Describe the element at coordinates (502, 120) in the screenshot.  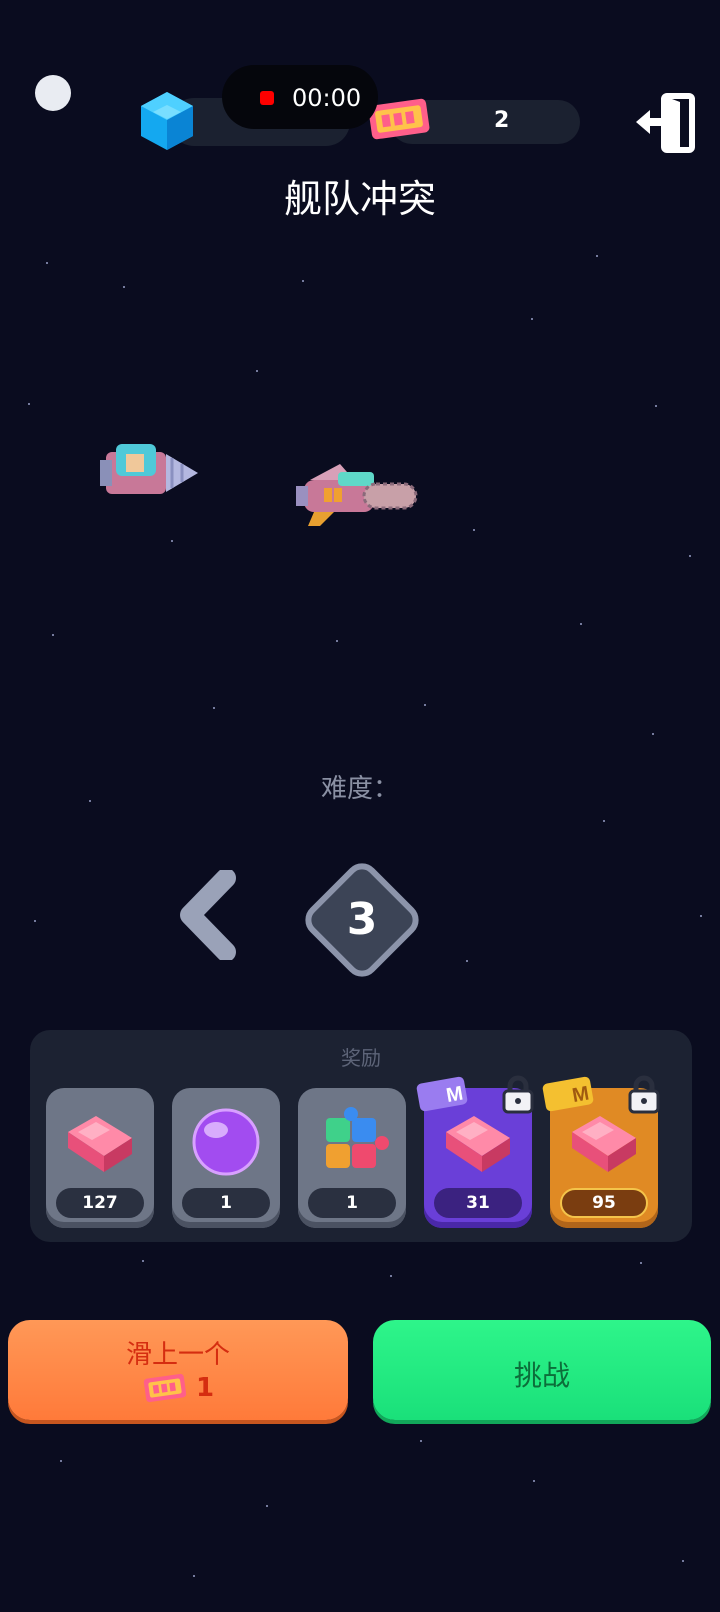
I see `ticket-count: 2` at that location.